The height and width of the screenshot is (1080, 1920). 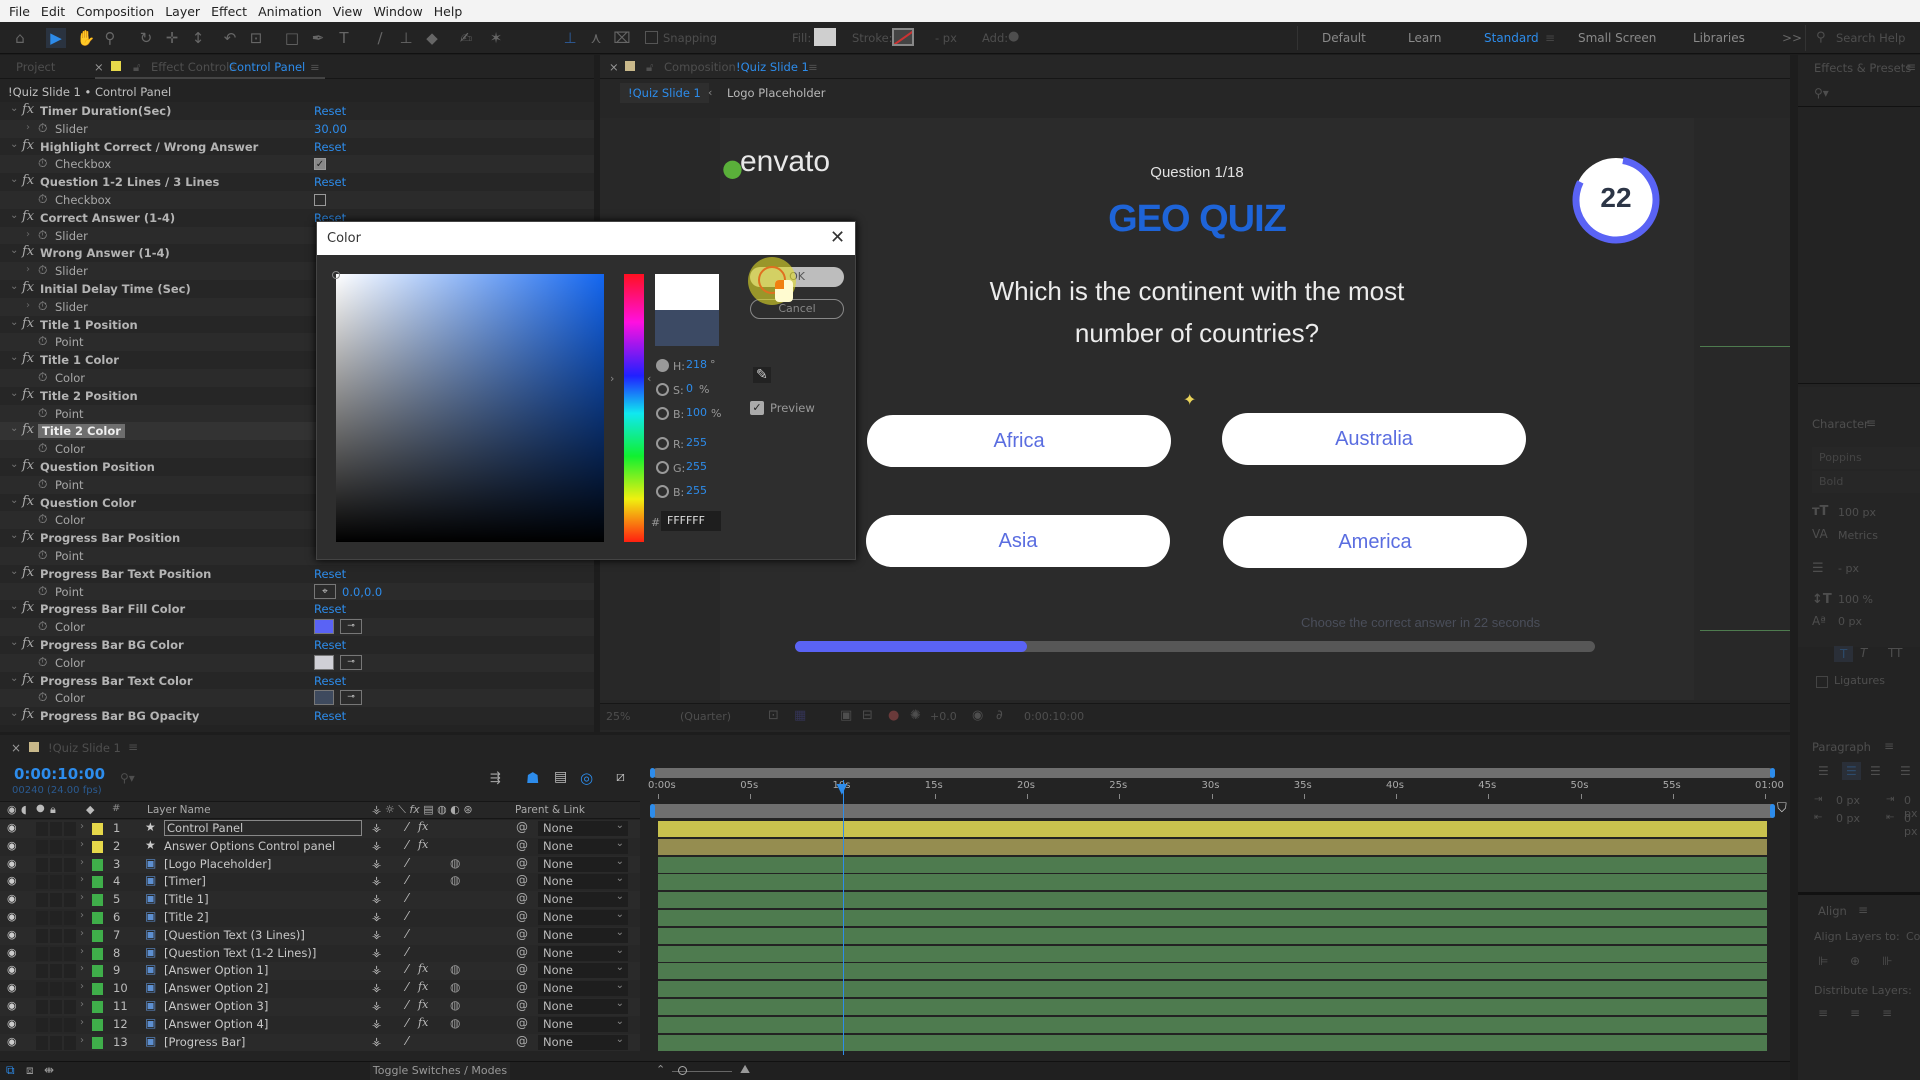 What do you see at coordinates (99, 67) in the screenshot?
I see `close-tab-icon: ×` at bounding box center [99, 67].